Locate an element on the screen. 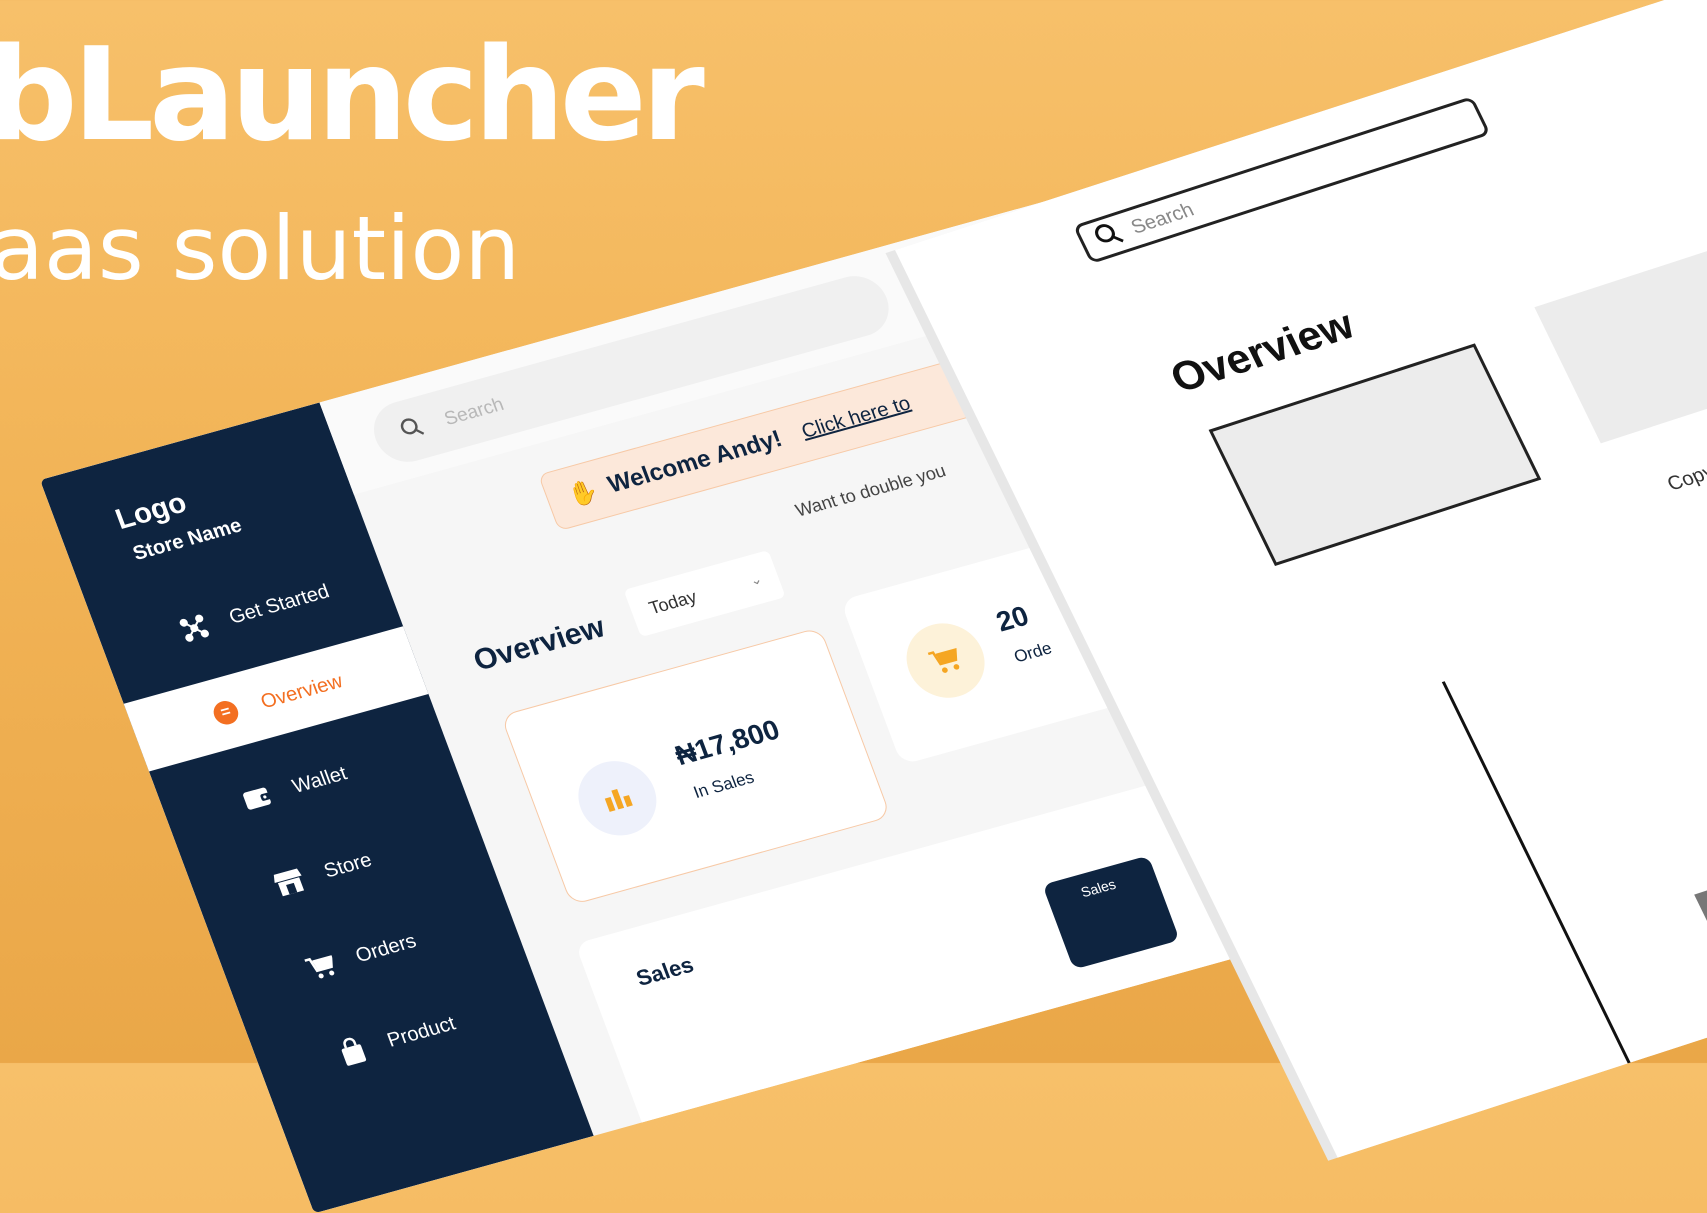  sidebar-item-label: Get Started is located at coordinates (279, 604).